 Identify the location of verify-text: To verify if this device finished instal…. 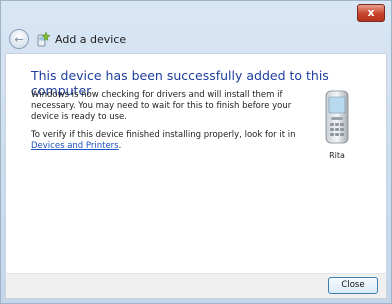
(168, 141).